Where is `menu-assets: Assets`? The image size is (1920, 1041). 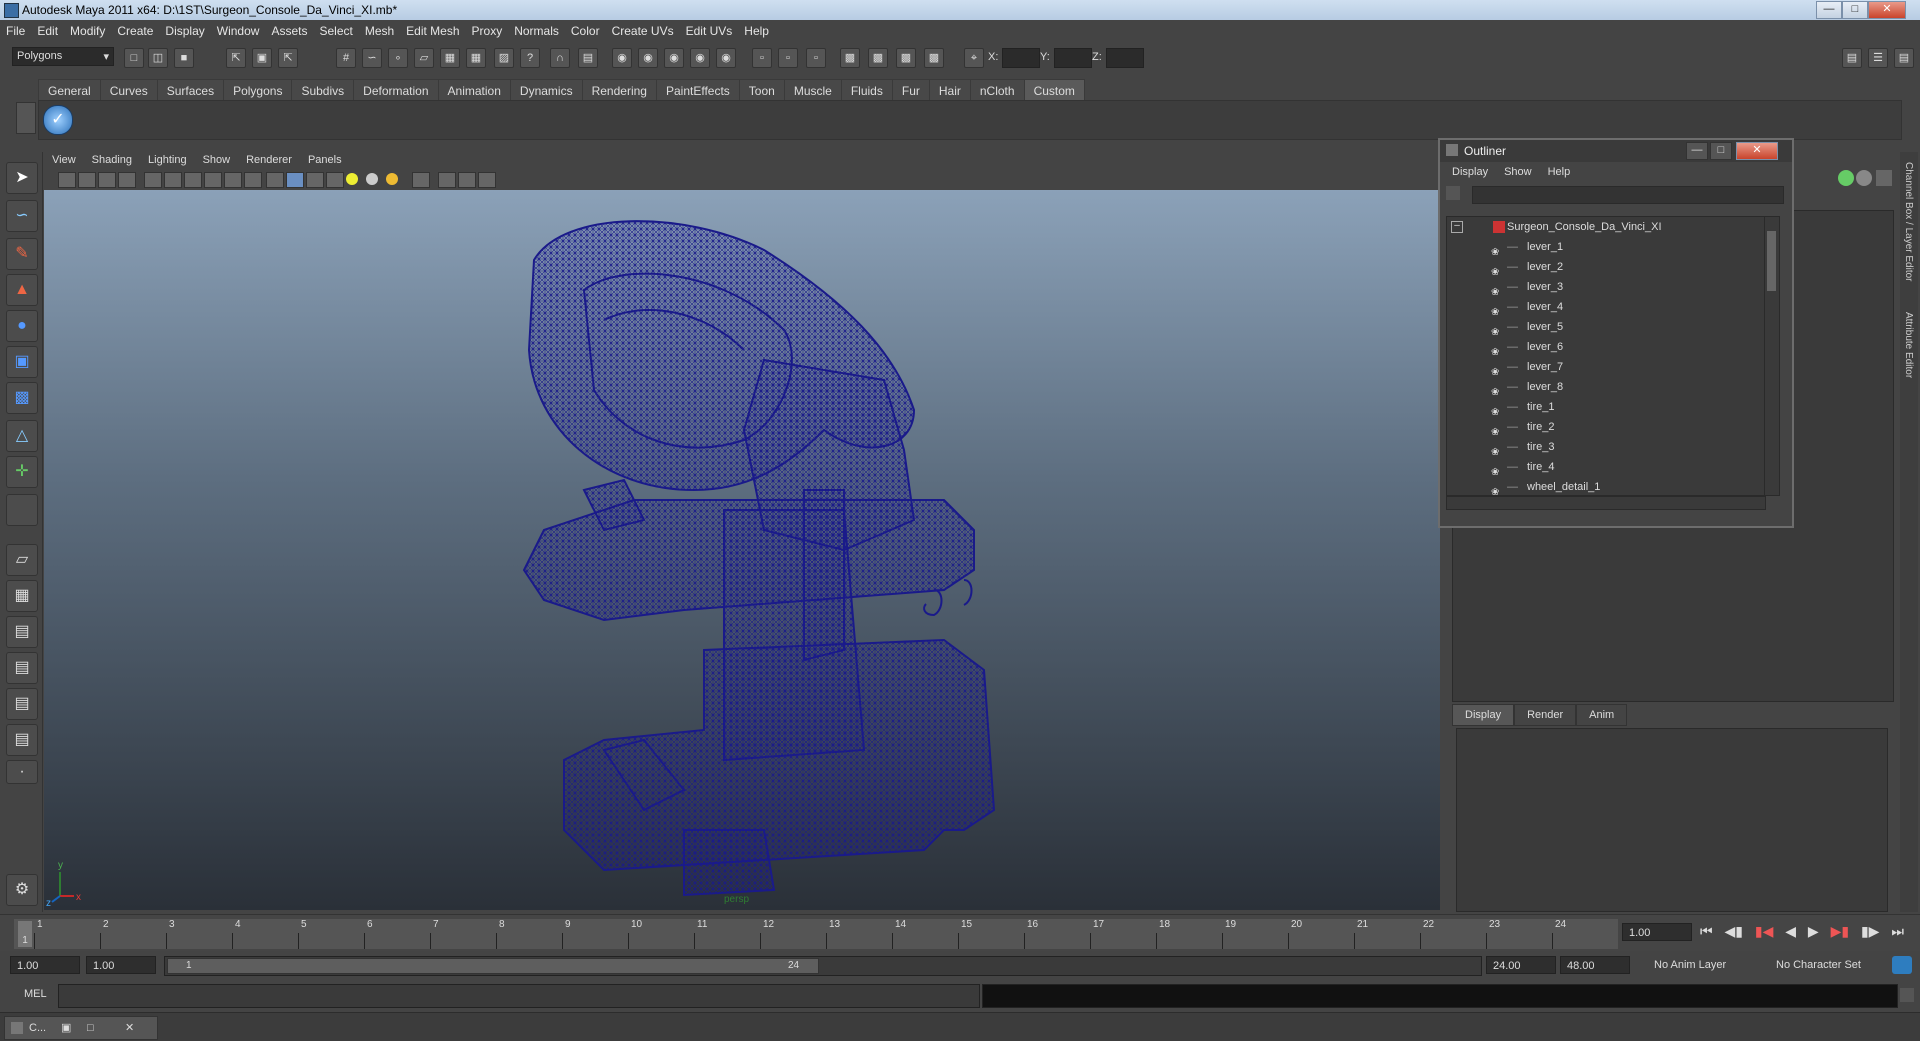 menu-assets: Assets is located at coordinates (289, 29).